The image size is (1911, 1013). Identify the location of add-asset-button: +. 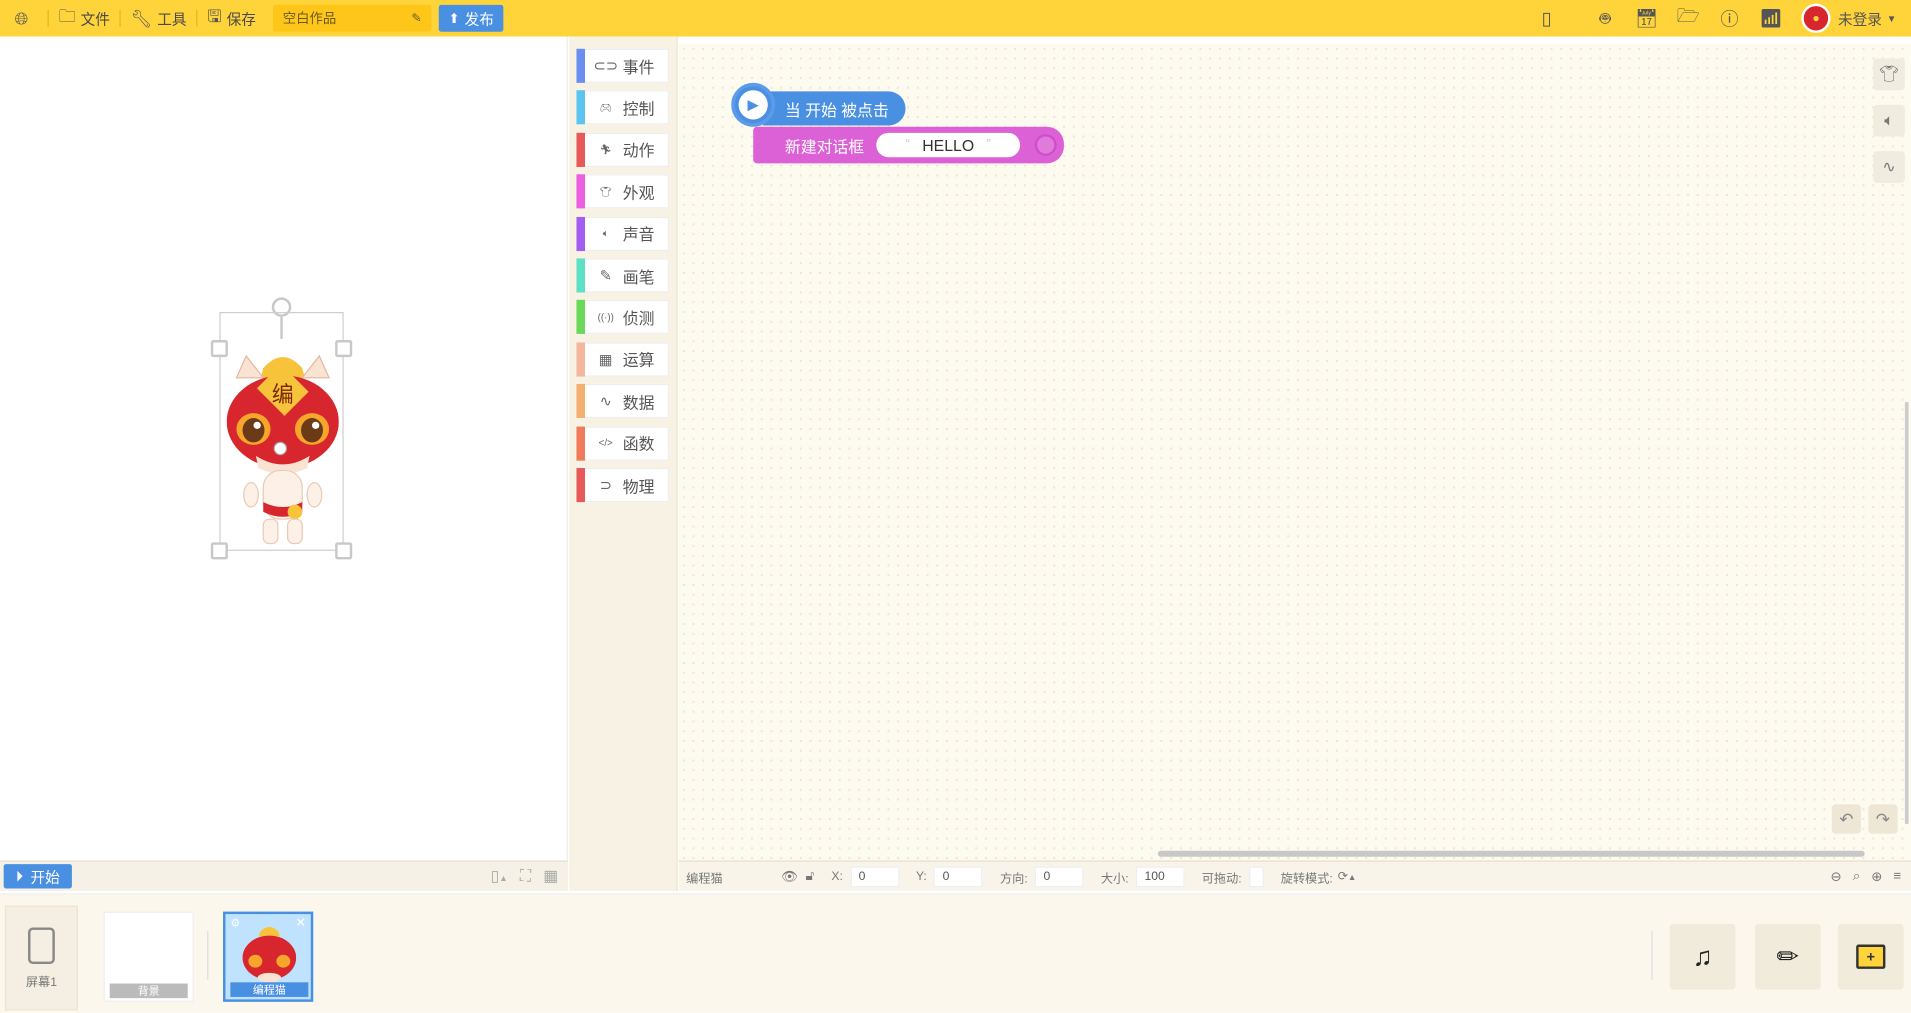
(1870, 956).